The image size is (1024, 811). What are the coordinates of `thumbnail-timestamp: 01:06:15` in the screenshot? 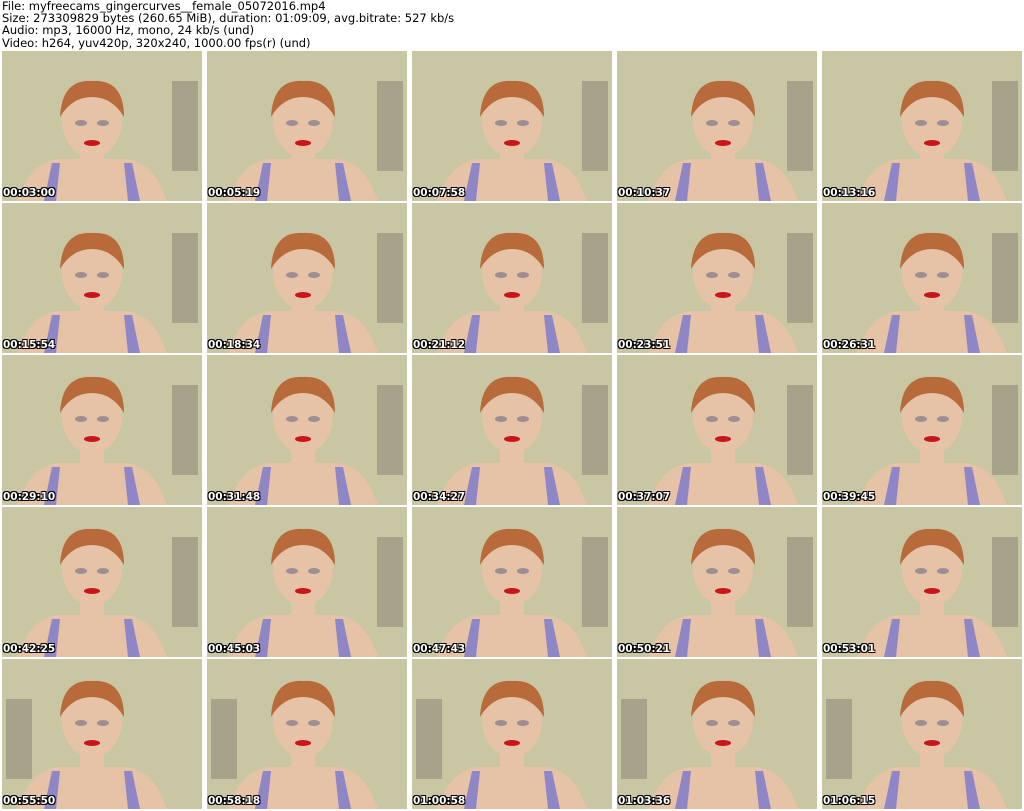 It's located at (849, 801).